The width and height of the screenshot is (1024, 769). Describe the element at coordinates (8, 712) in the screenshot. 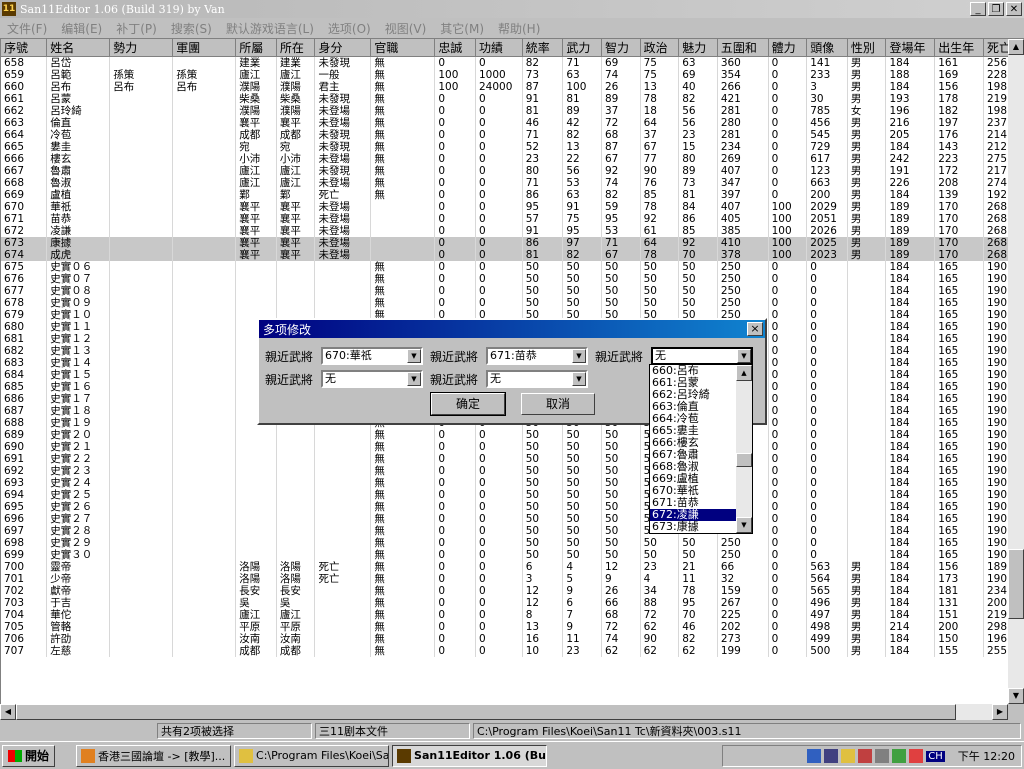

I see `scroll-left-arrow-icon: ◀` at that location.